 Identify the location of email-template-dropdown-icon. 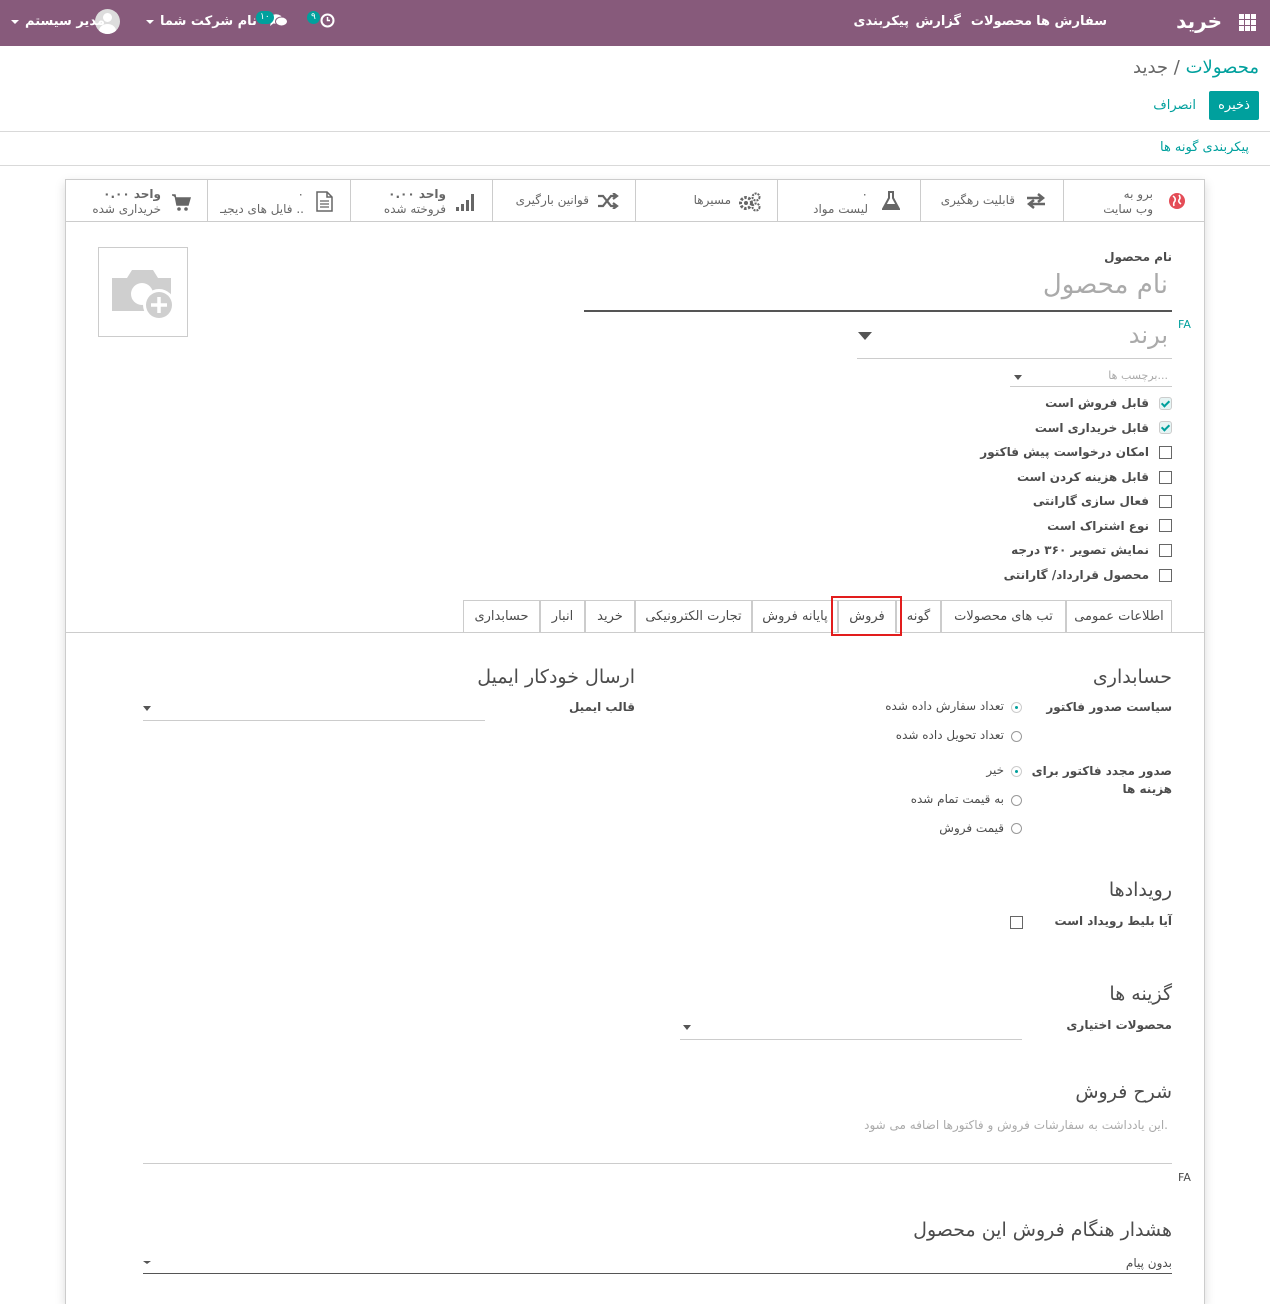
(147, 708).